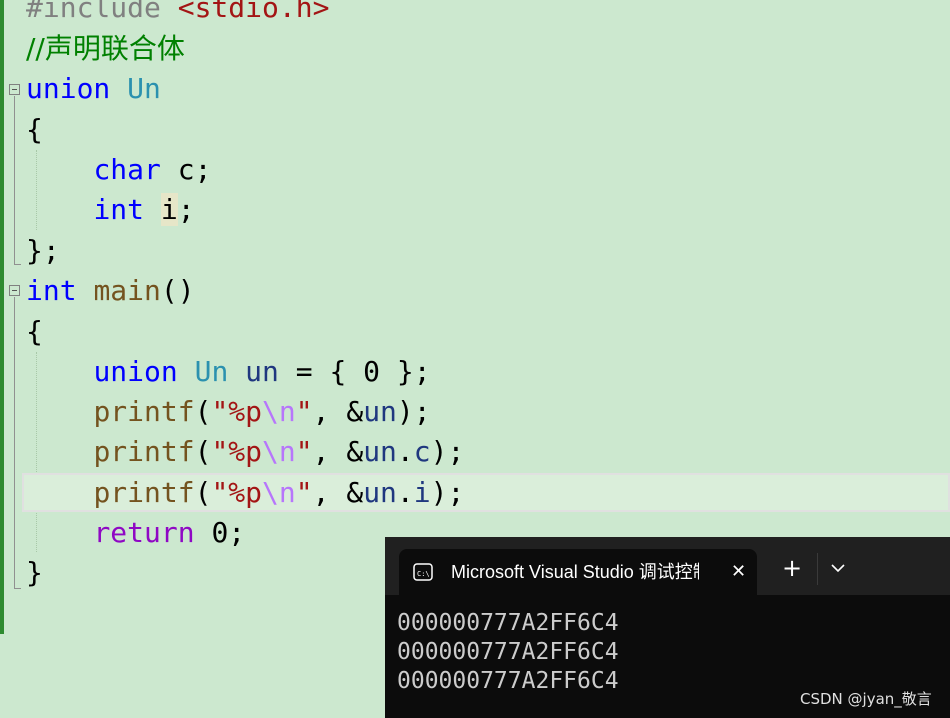  I want to click on preprocessor-directive: #include, so click(93, 12).